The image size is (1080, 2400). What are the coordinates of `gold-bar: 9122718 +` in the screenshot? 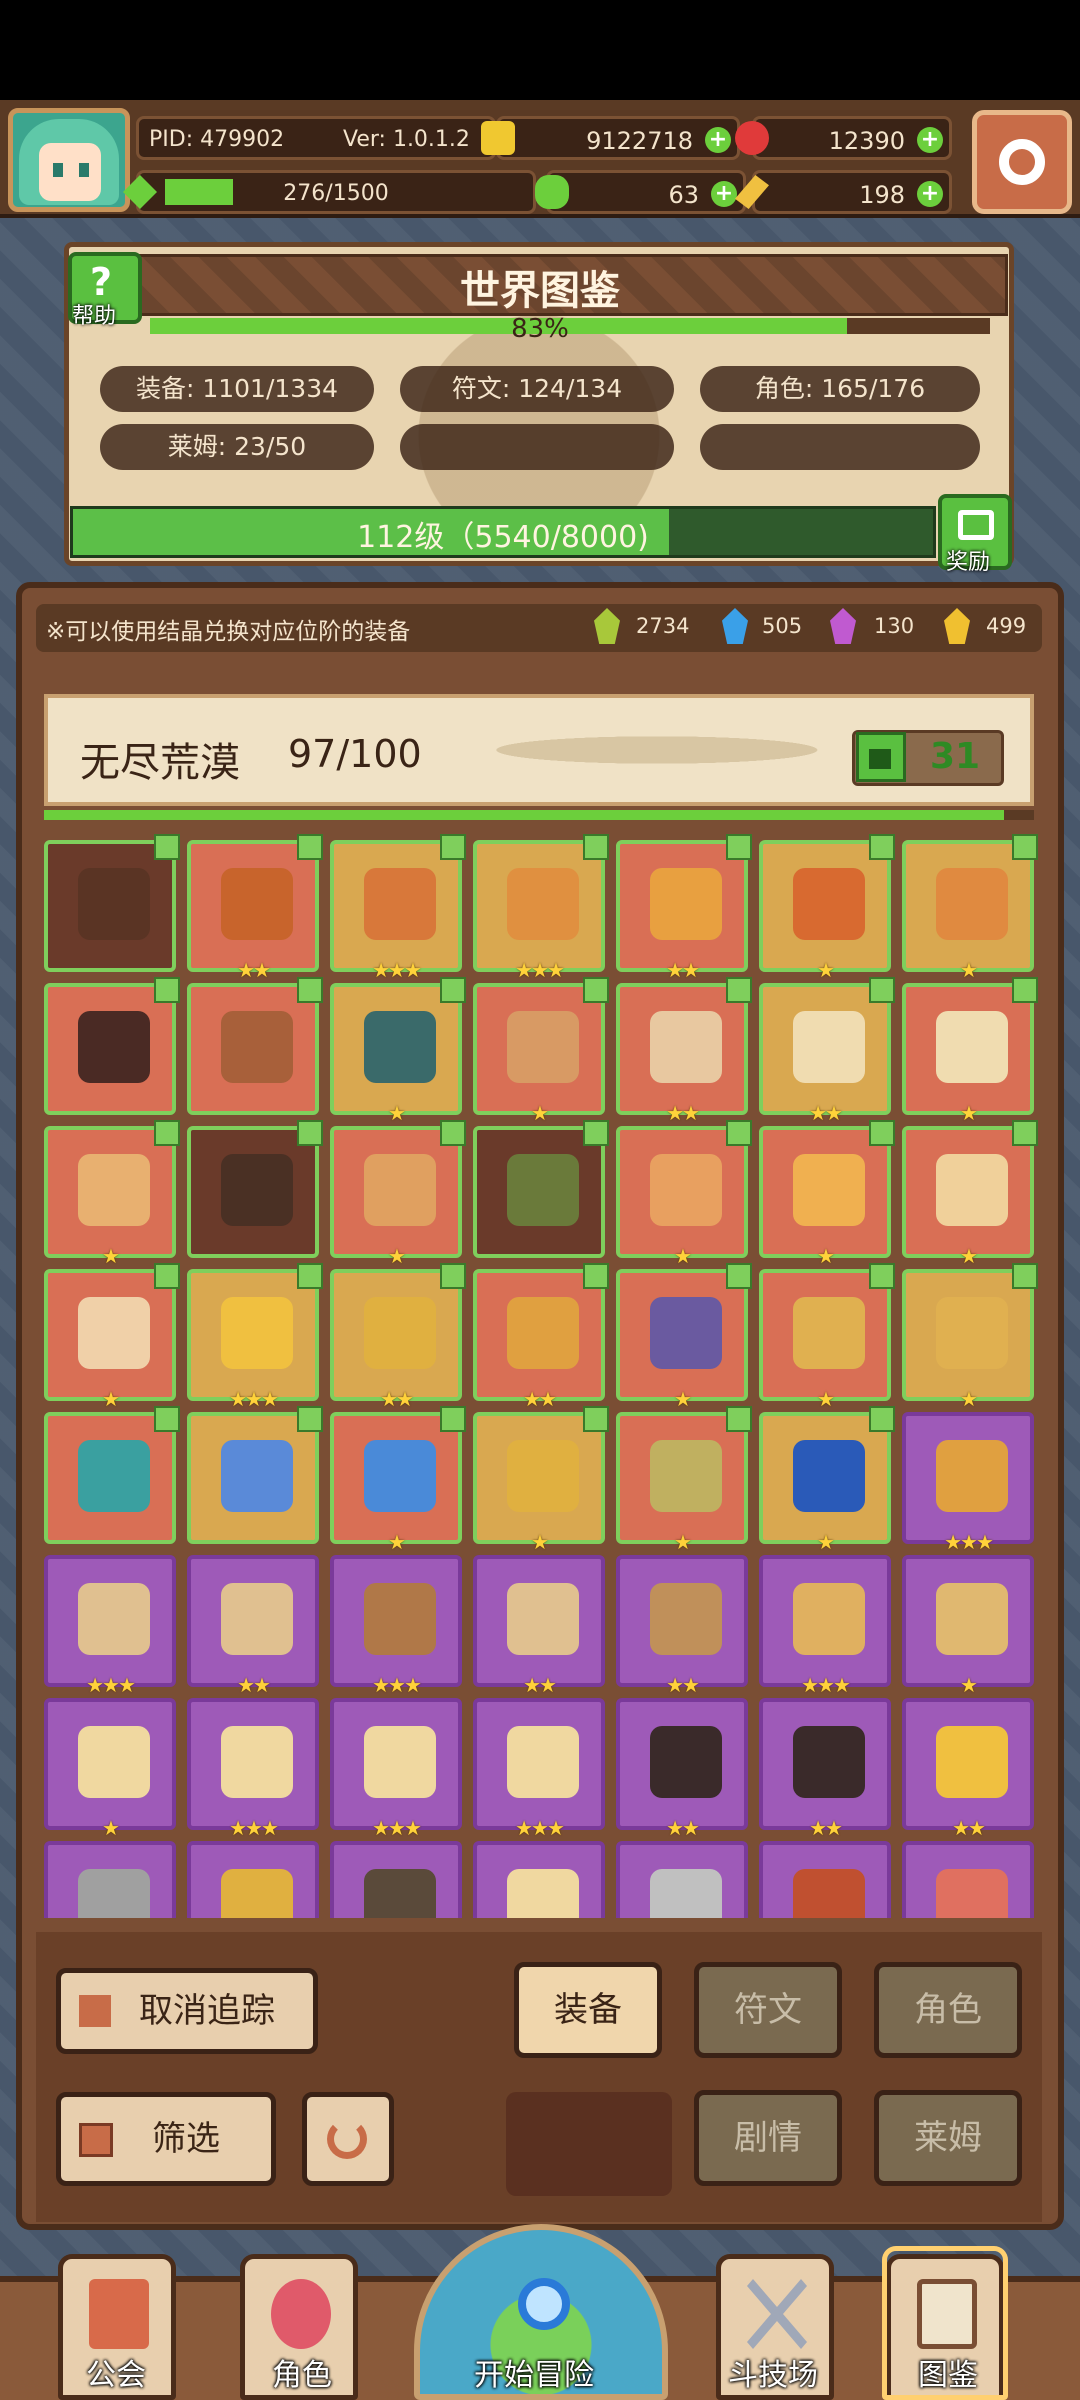 It's located at (610, 138).